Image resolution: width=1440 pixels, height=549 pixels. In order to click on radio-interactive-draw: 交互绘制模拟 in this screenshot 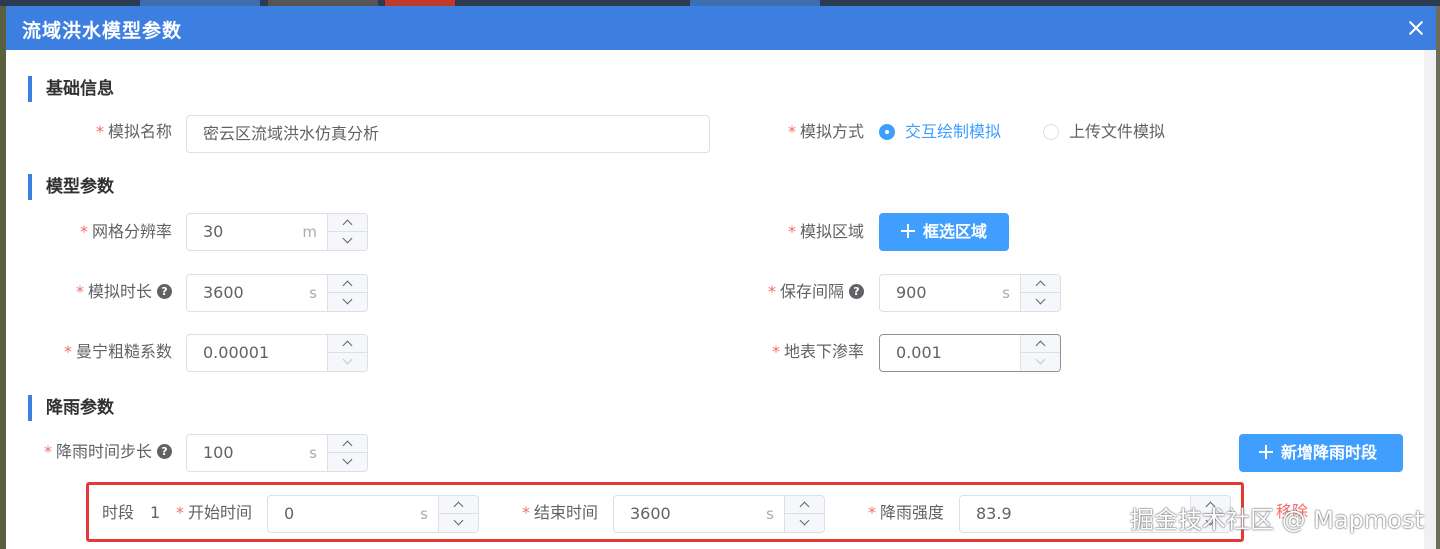, I will do `click(949, 132)`.